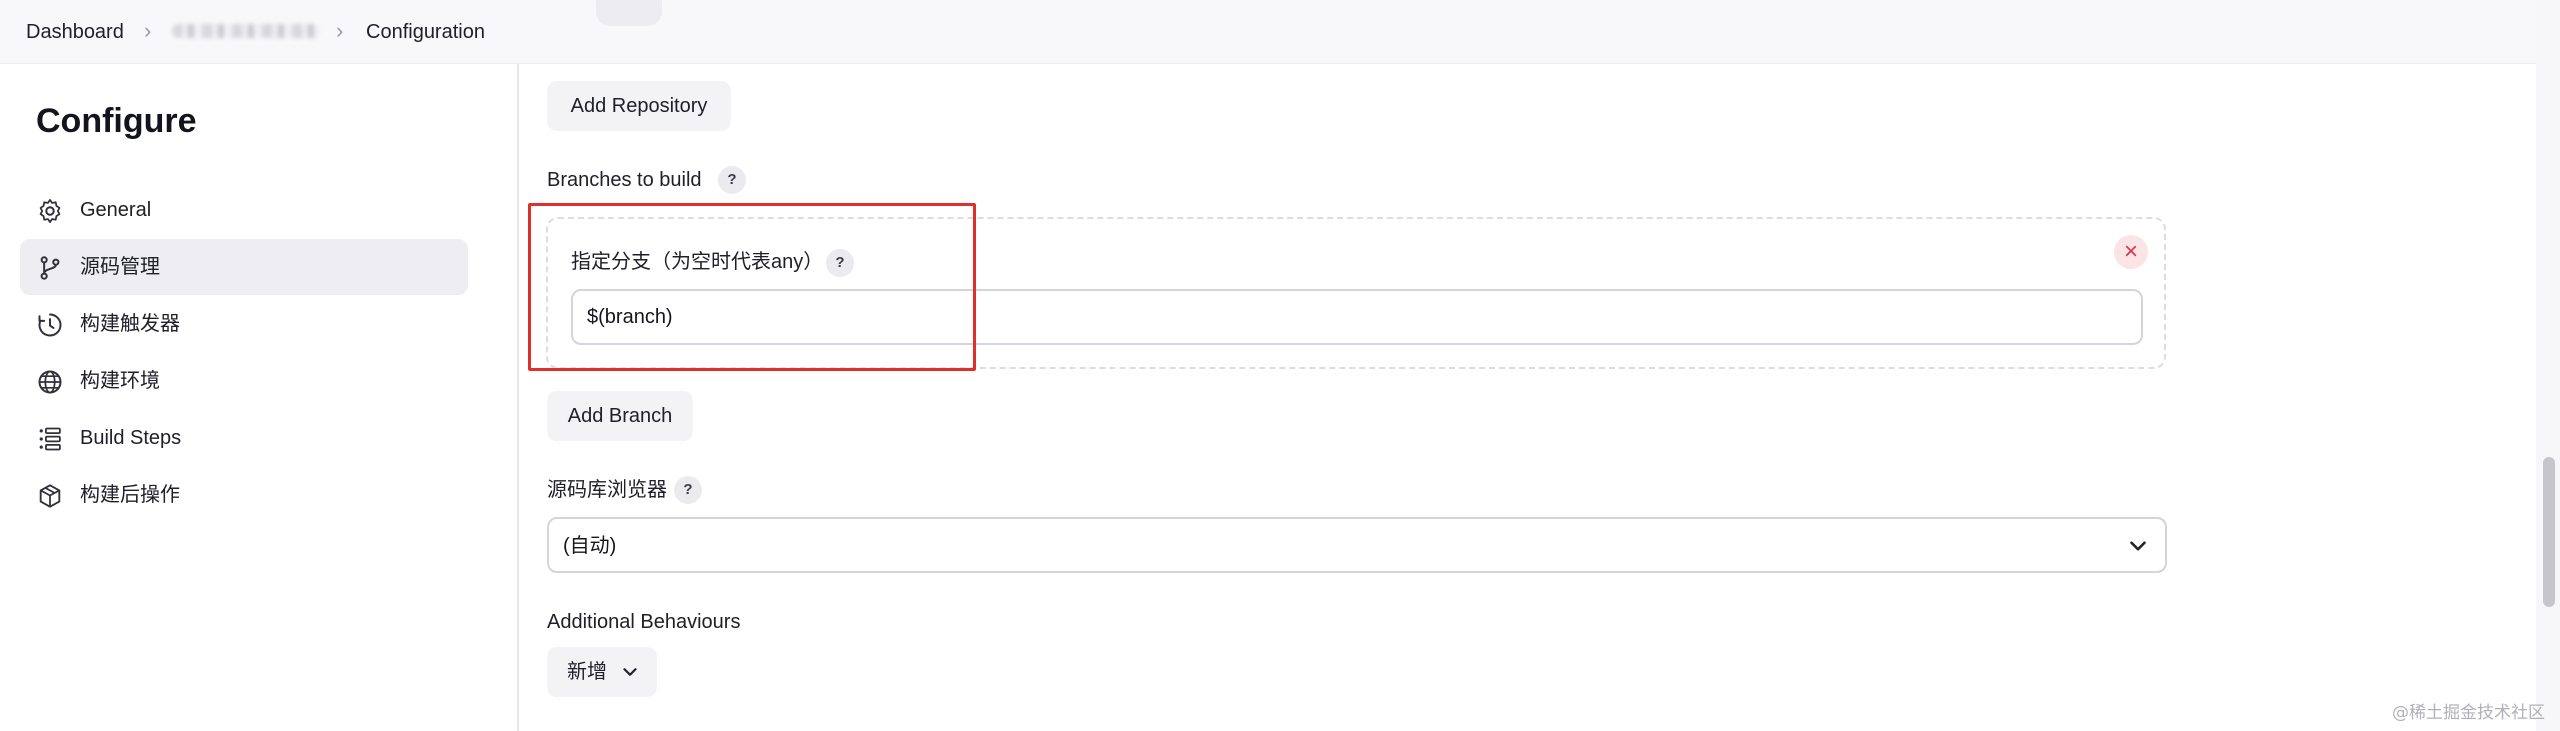  I want to click on remove-branch-button: ×, so click(2131, 252).